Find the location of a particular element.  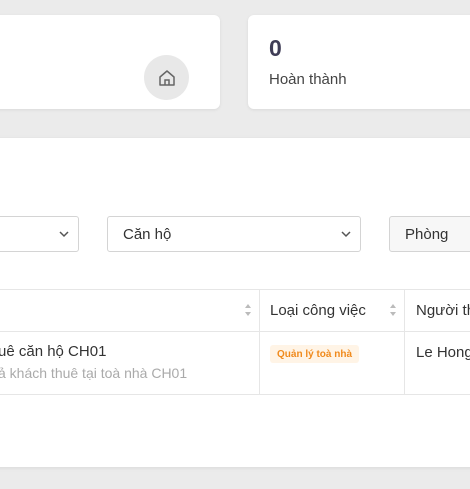

header-person: Người th is located at coordinates (443, 310).